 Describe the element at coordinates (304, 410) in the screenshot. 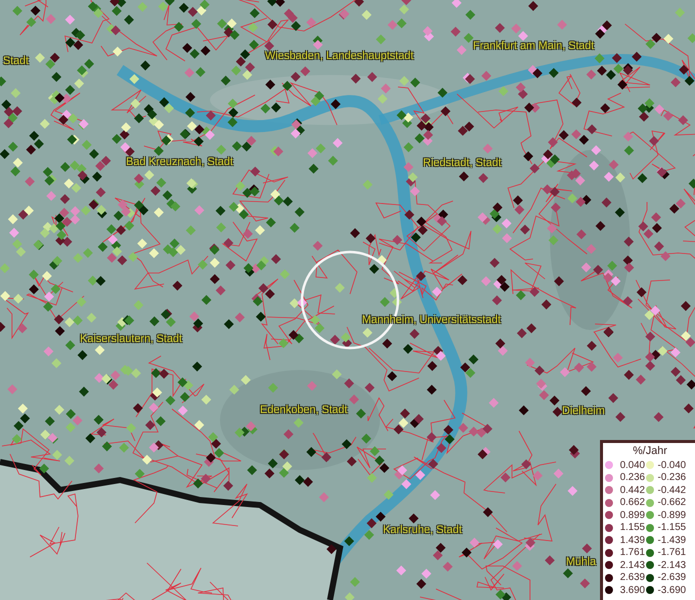

I see `place-label: Edenkoben, Stadt` at that location.